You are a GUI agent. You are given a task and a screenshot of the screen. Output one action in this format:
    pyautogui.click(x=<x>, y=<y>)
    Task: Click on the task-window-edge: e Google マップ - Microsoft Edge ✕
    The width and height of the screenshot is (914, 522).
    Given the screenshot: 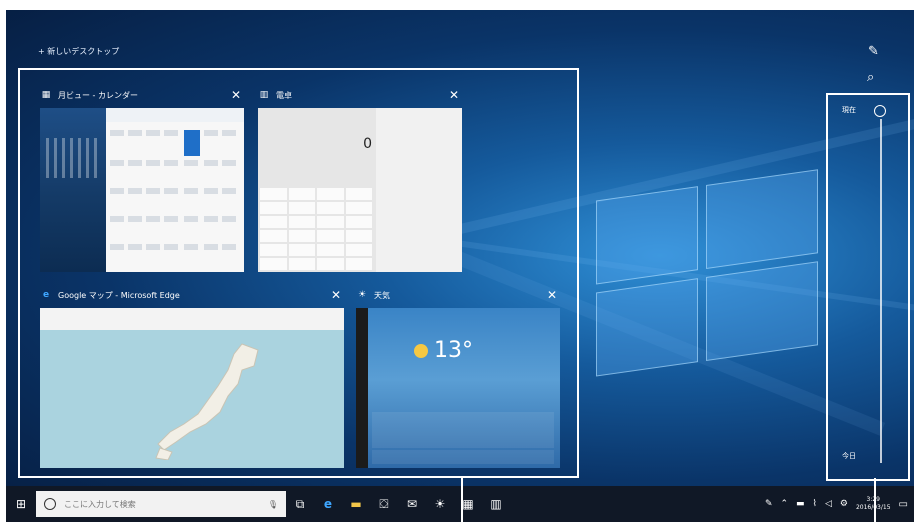 What is the action you would take?
    pyautogui.click(x=192, y=377)
    